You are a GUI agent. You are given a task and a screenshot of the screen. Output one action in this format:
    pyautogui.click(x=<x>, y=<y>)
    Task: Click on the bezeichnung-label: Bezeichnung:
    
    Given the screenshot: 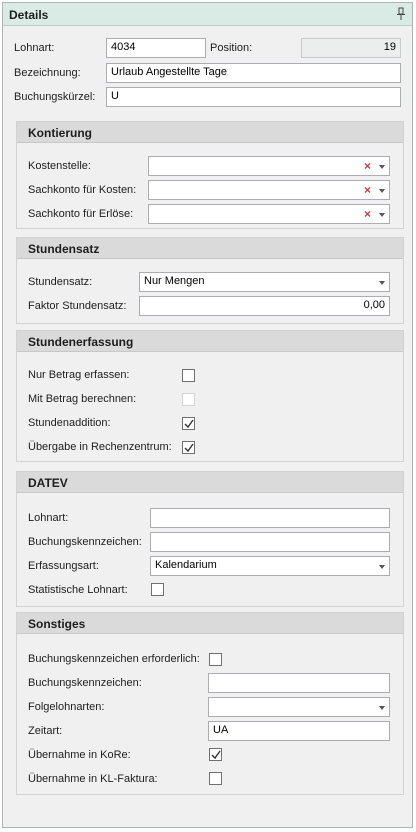 What is the action you would take?
    pyautogui.click(x=47, y=73)
    